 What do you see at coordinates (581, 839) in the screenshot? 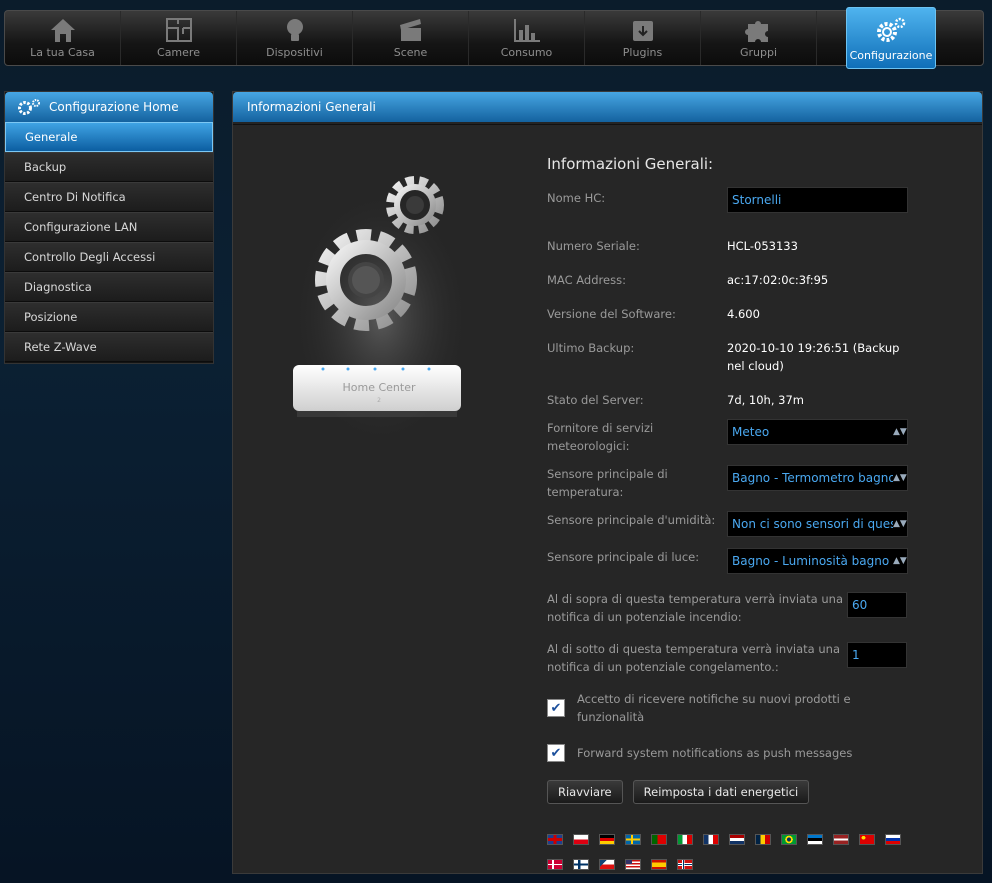
I see `pl-flag-icon` at bounding box center [581, 839].